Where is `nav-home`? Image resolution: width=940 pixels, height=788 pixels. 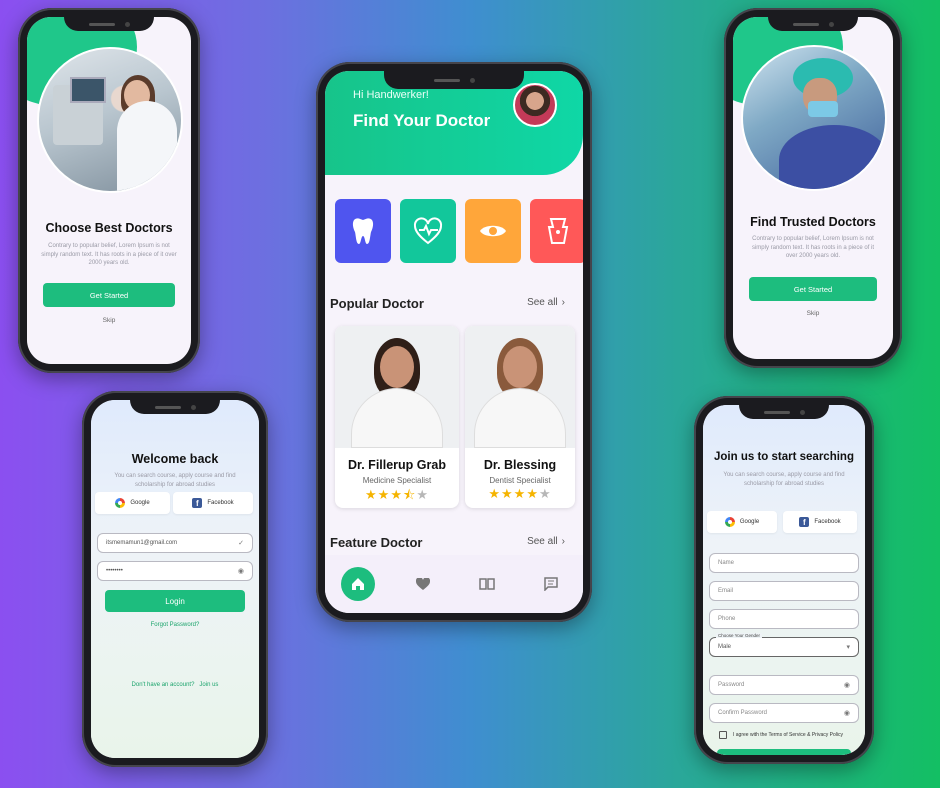
nav-home is located at coordinates (358, 584).